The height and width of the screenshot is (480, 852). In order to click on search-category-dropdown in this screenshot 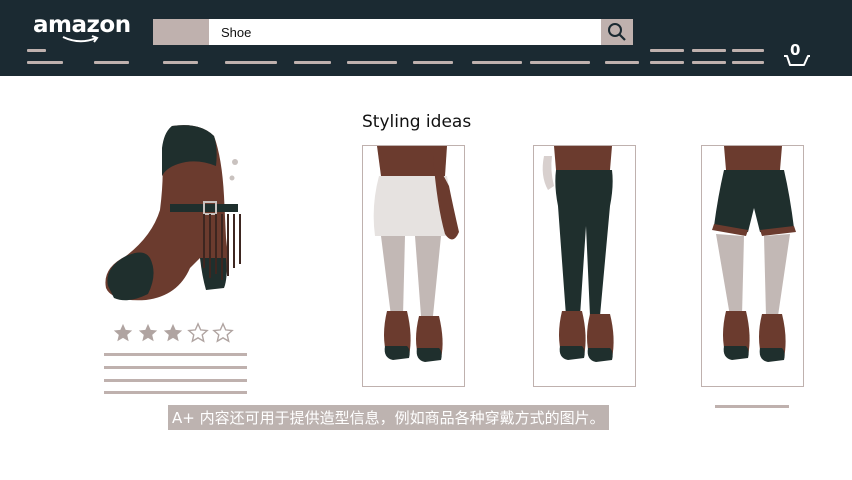, I will do `click(181, 32)`.